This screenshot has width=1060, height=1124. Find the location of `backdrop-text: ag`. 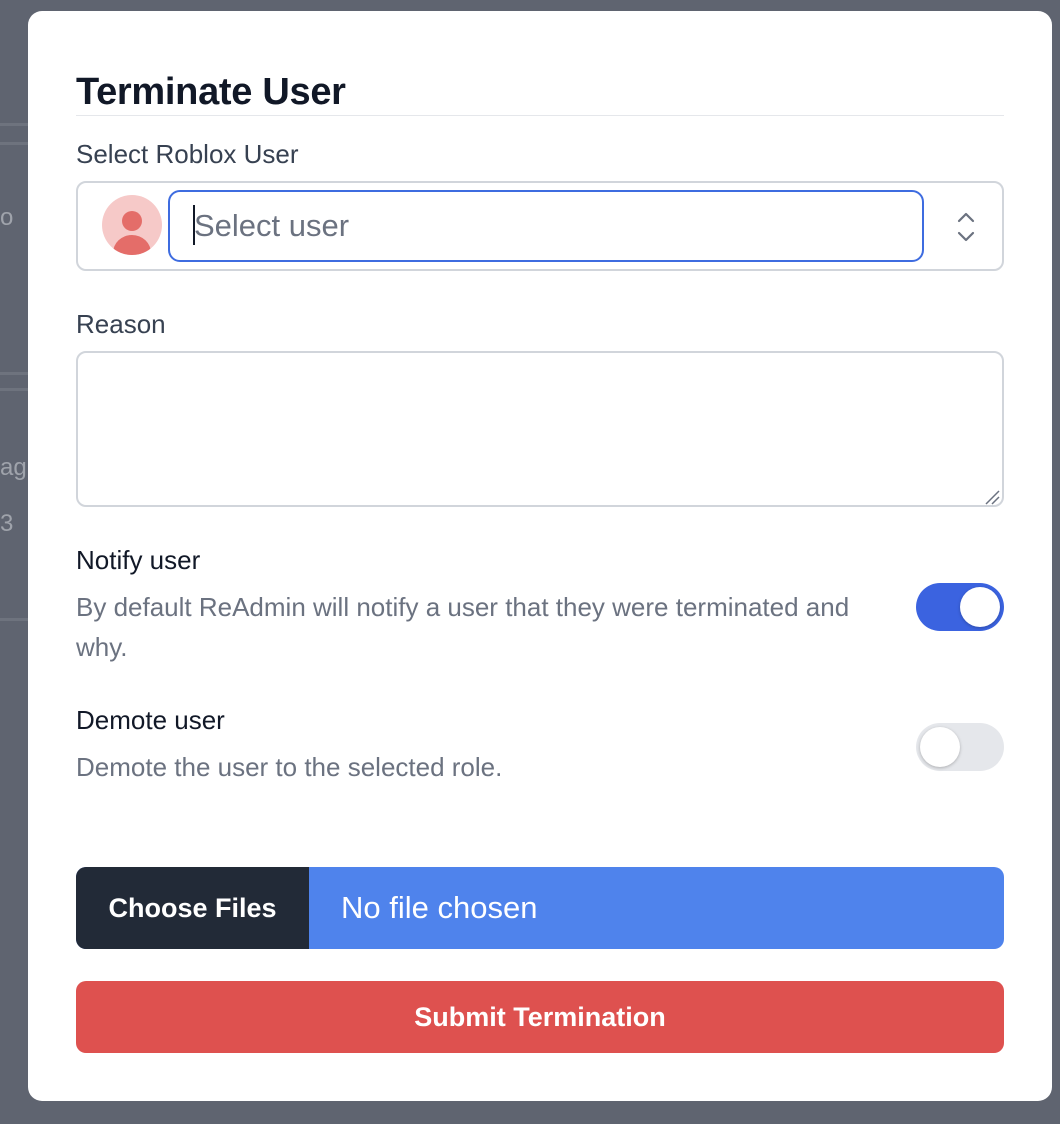

backdrop-text: ag is located at coordinates (13, 467).